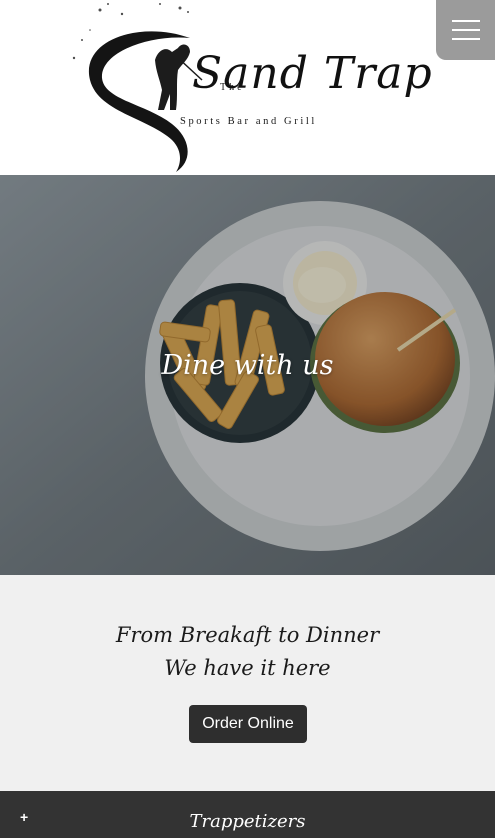 This screenshot has height=838, width=495. Describe the element at coordinates (312, 73) in the screenshot. I see `logo-name-text: Sand Trap` at that location.